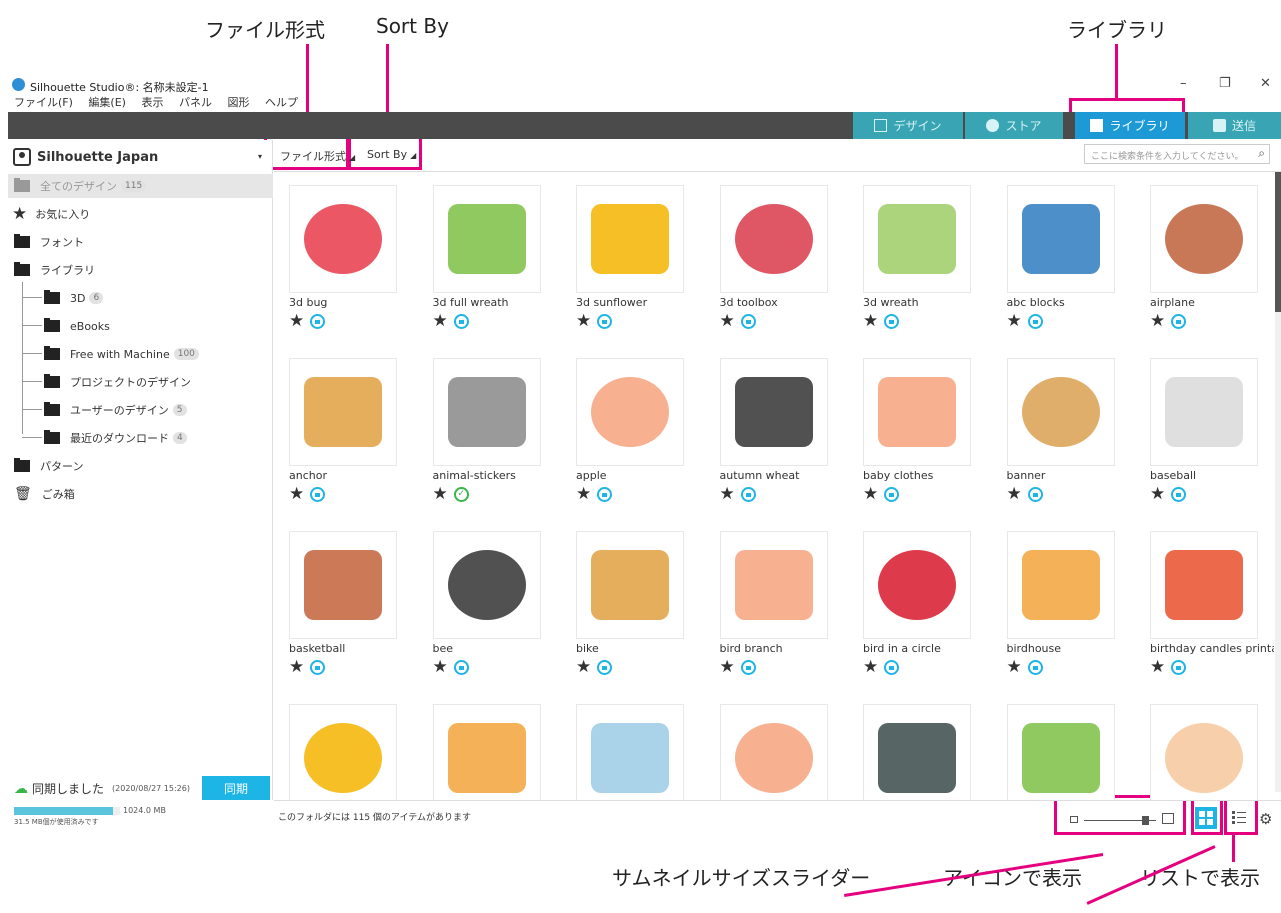 Image resolution: width=1281 pixels, height=913 pixels. Describe the element at coordinates (1145, 820) in the screenshot. I see `slider-handle` at that location.